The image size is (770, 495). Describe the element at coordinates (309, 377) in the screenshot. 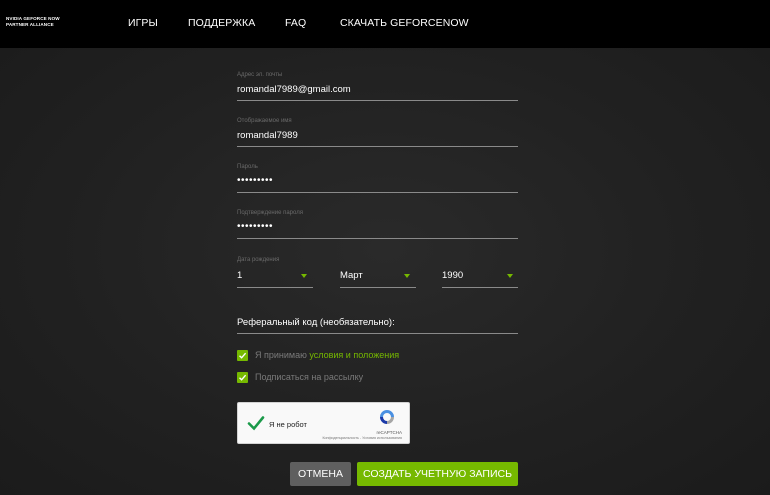

I see `newsletter-label: Подписаться на рассылку` at that location.